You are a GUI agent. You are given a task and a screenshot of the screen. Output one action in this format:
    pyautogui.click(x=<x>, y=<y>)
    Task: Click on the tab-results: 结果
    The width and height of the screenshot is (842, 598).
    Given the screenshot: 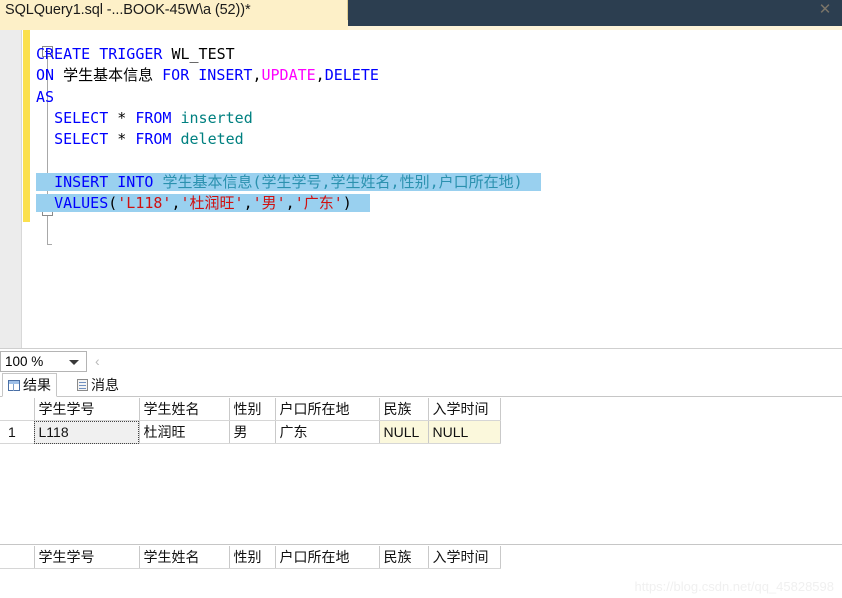 What is the action you would take?
    pyautogui.click(x=29, y=385)
    